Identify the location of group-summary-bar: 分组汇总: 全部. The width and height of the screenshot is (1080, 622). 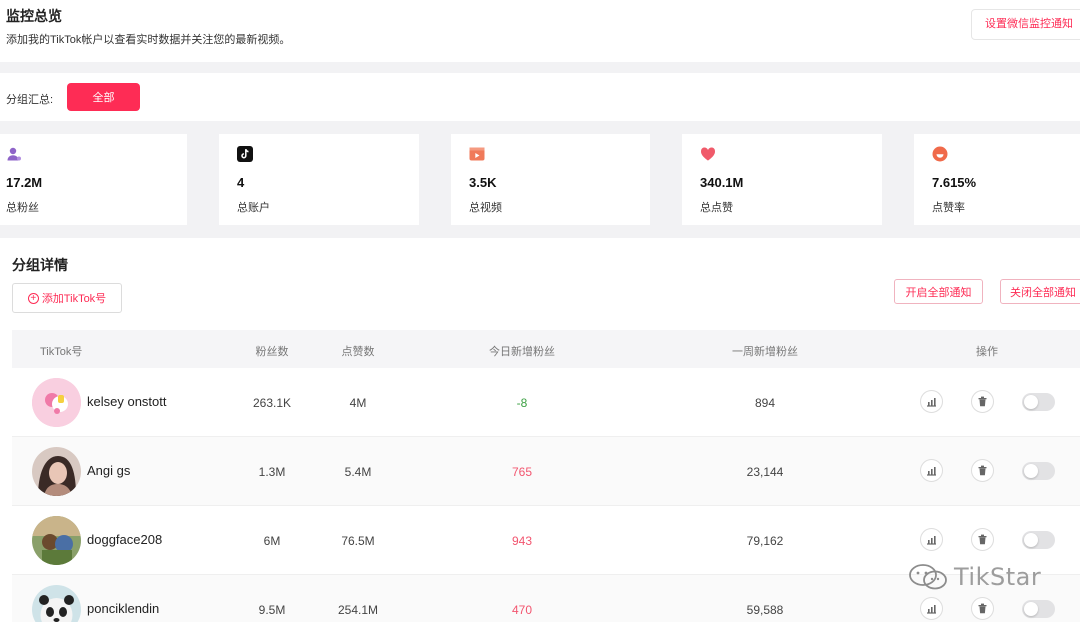
(540, 97).